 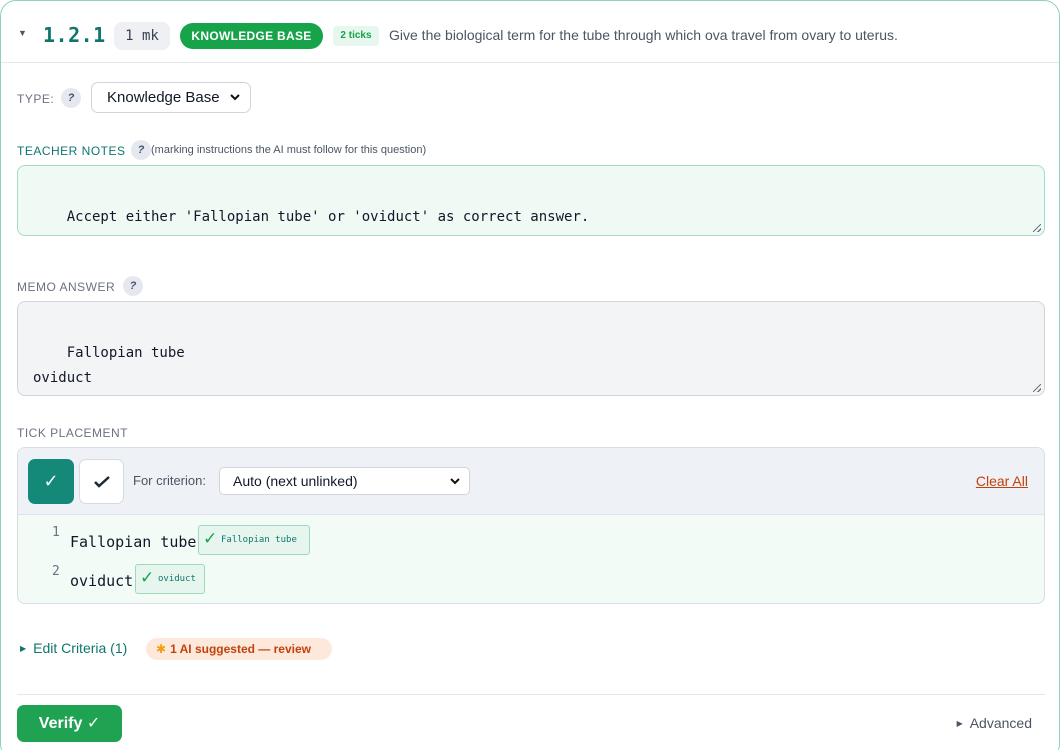 I want to click on criterion-label: For criterion:, so click(x=169, y=480).